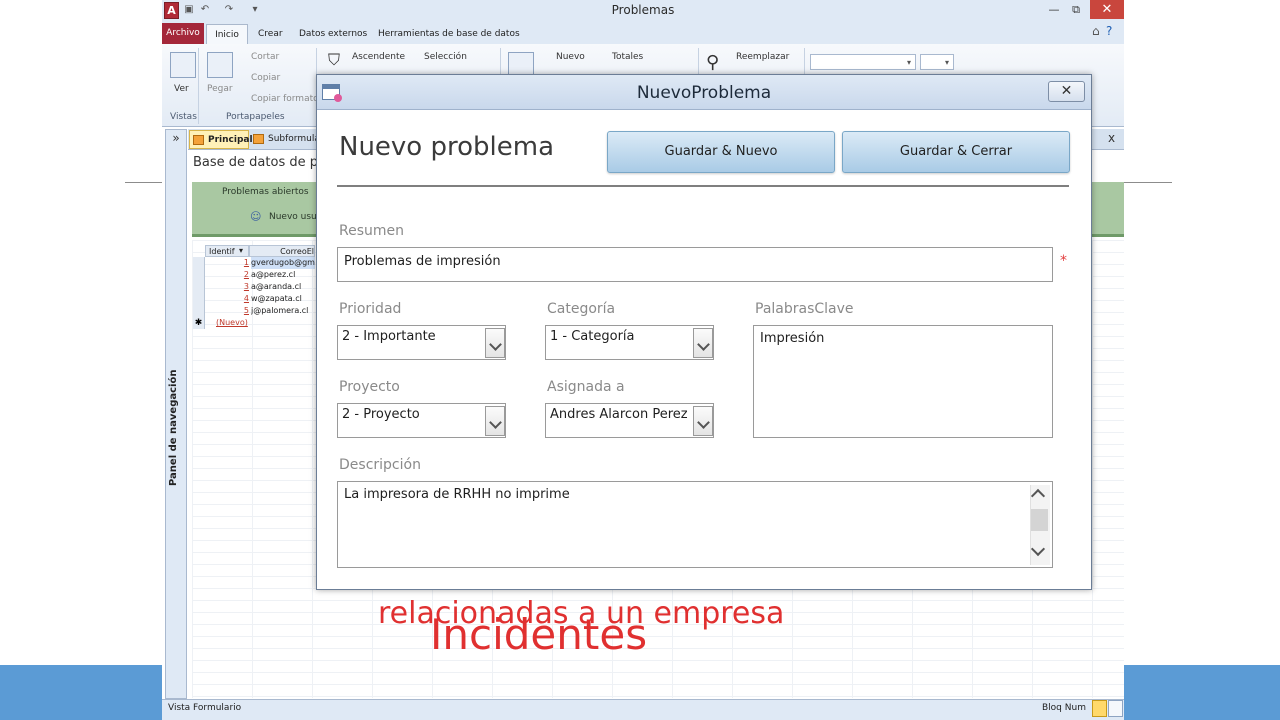  What do you see at coordinates (369, 387) in the screenshot?
I see `proyecto-label: Proyecto` at bounding box center [369, 387].